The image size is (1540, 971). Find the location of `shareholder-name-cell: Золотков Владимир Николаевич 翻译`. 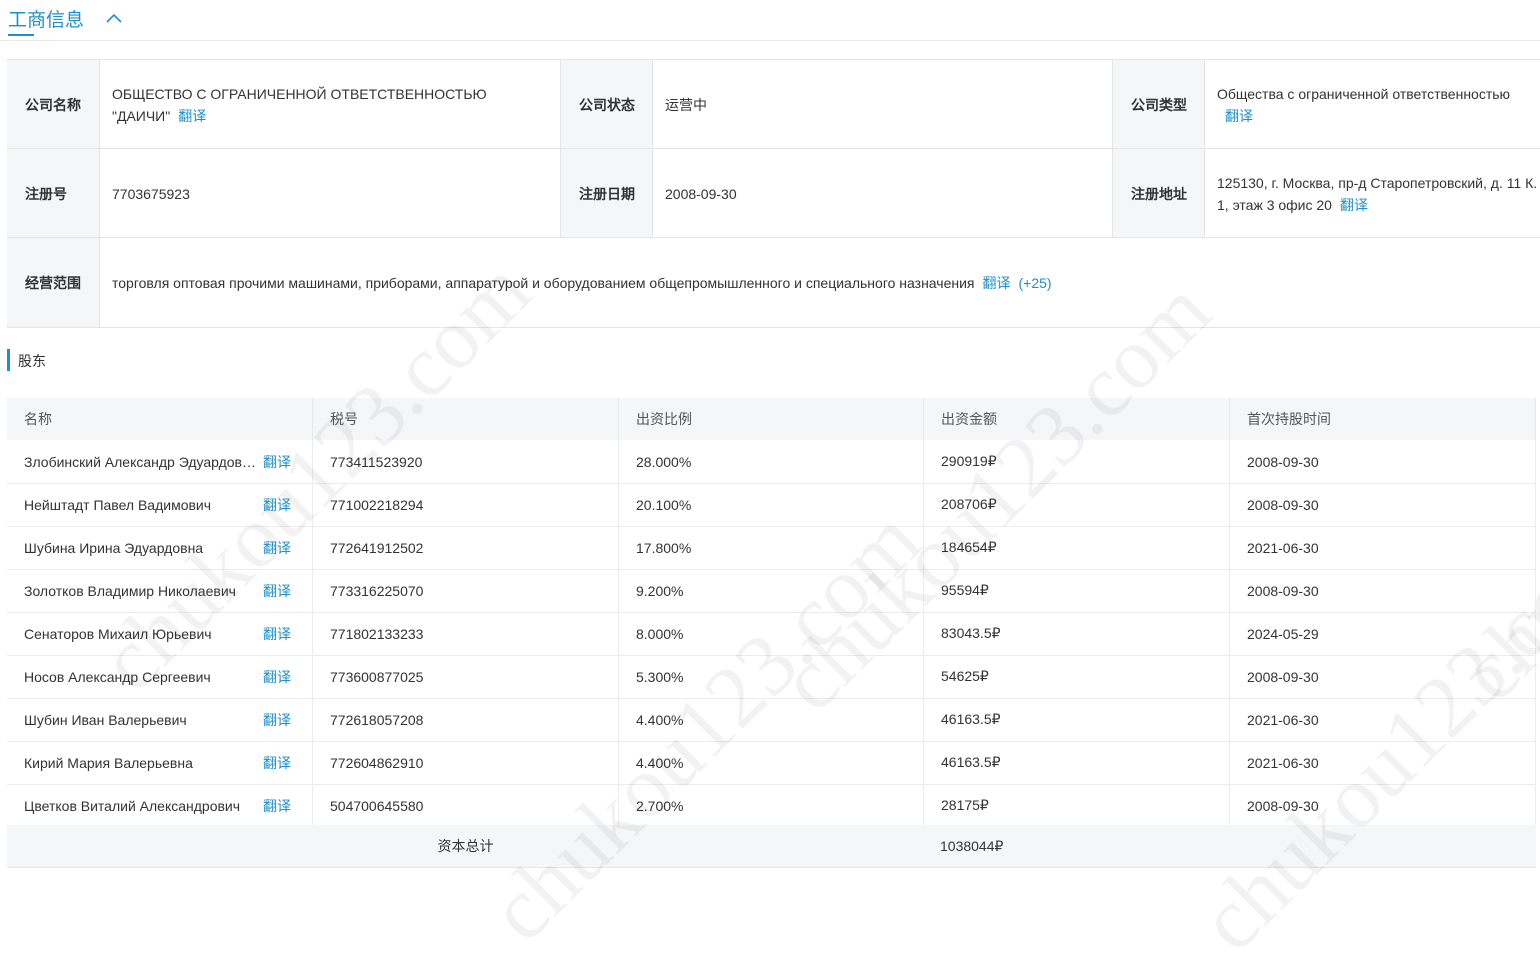

shareholder-name-cell: Золотков Владимир Николаевич 翻译 is located at coordinates (160, 590).